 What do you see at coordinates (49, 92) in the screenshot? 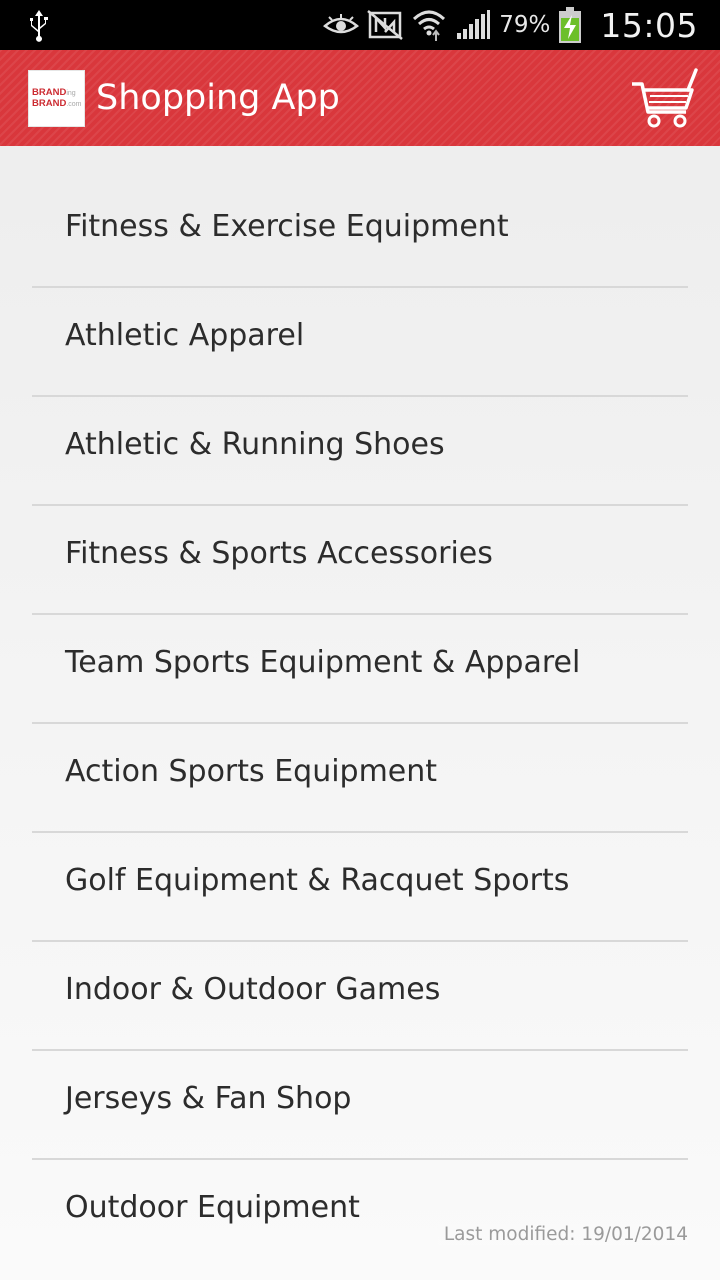
I see `logo-line1: BRAND` at bounding box center [49, 92].